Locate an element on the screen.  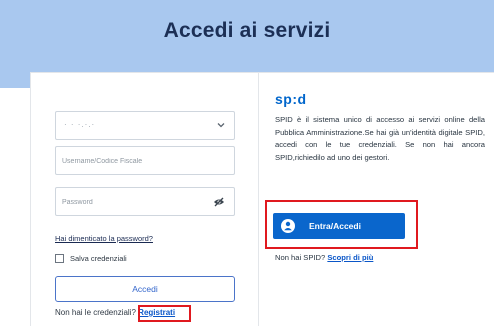
spid-logo: sp:d is located at coordinates (291, 99).